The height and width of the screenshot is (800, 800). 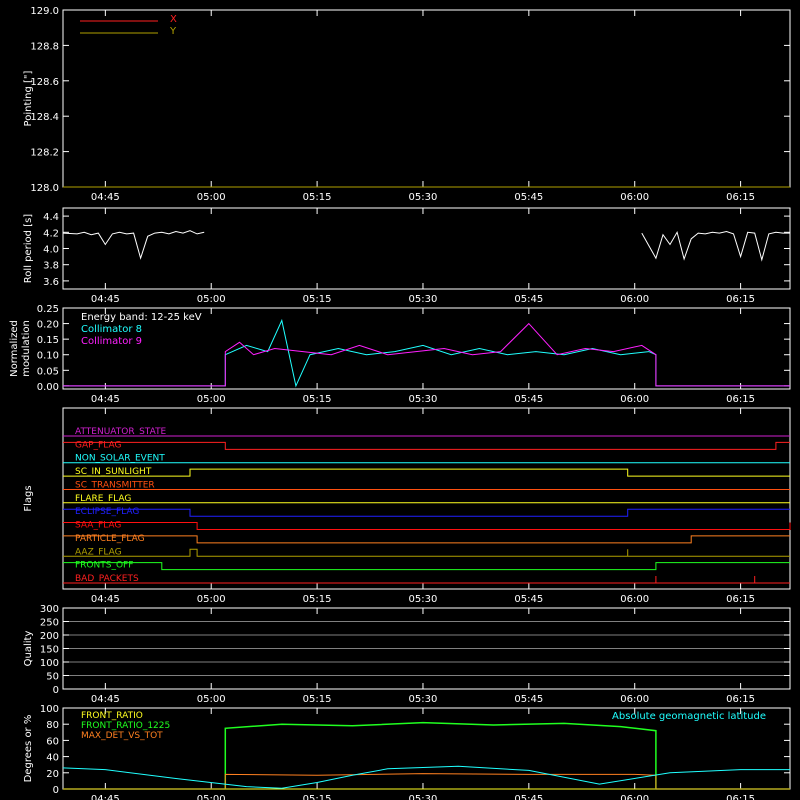 I want to click on flag-label: FLARE_FLAG, so click(x=103, y=499).